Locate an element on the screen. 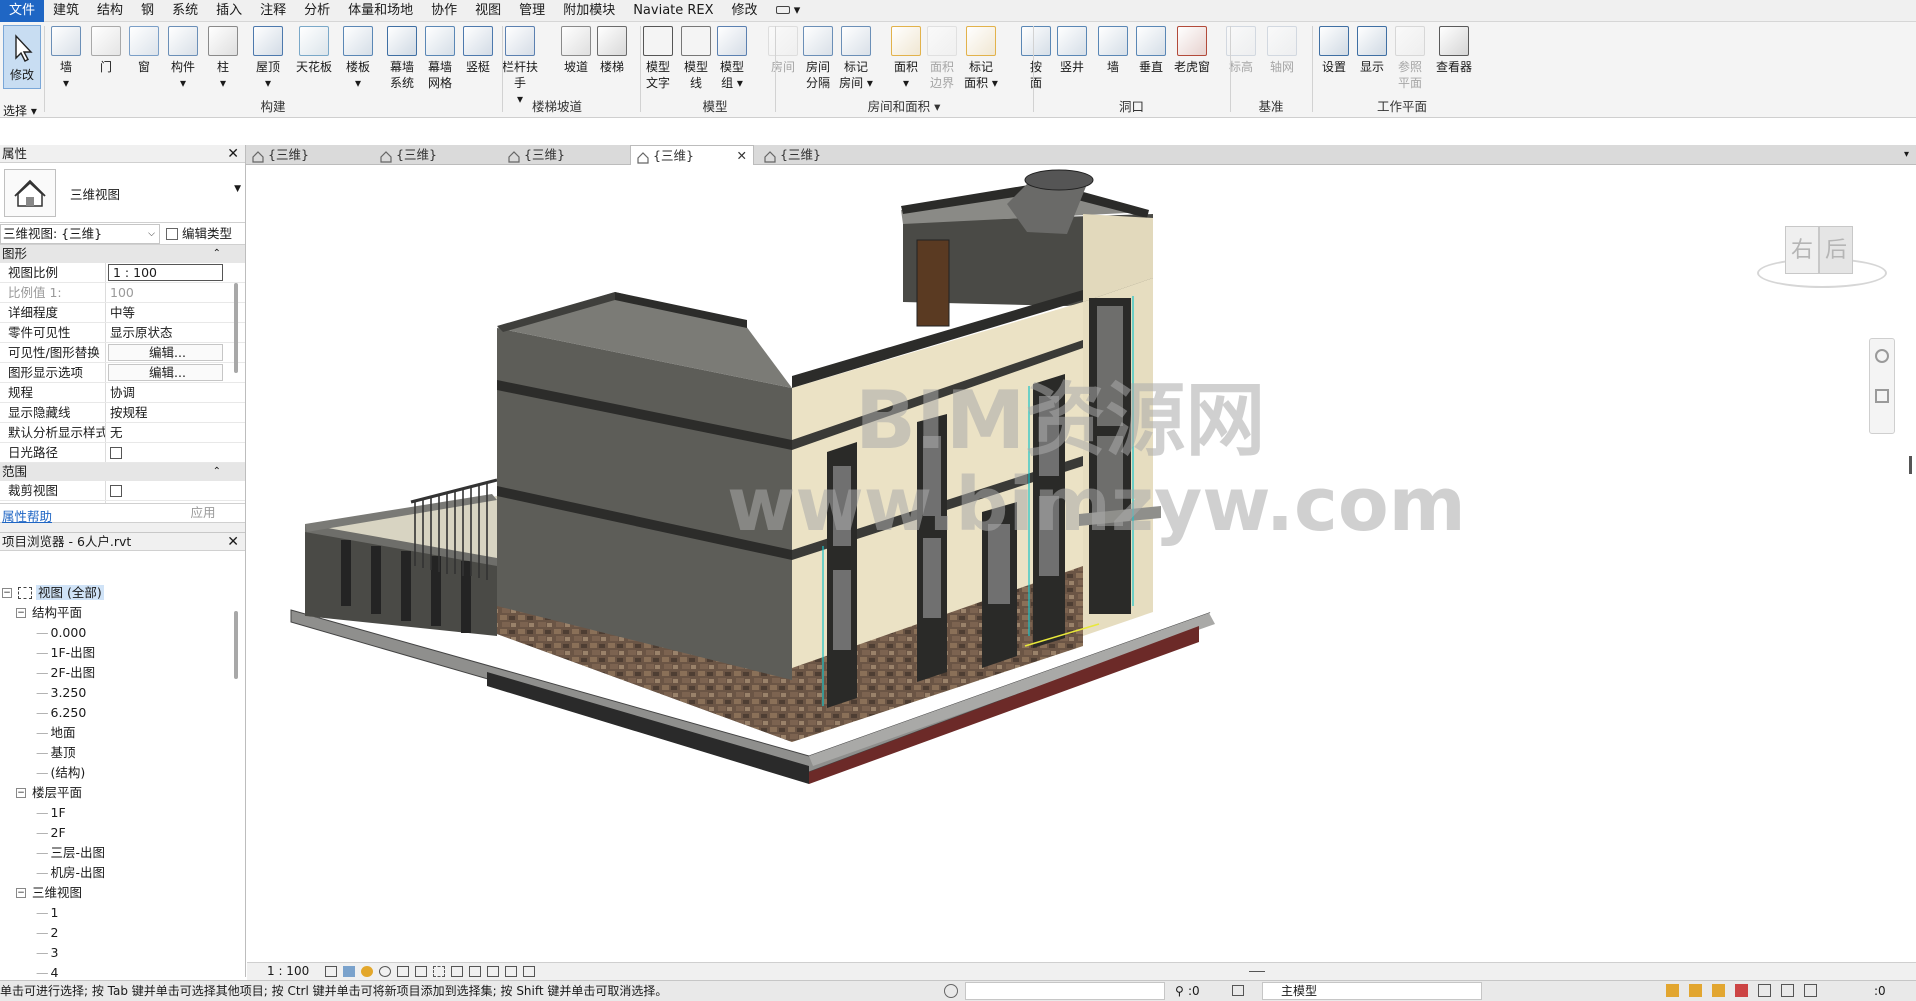  menu-item-14: 修改 is located at coordinates (745, 11).